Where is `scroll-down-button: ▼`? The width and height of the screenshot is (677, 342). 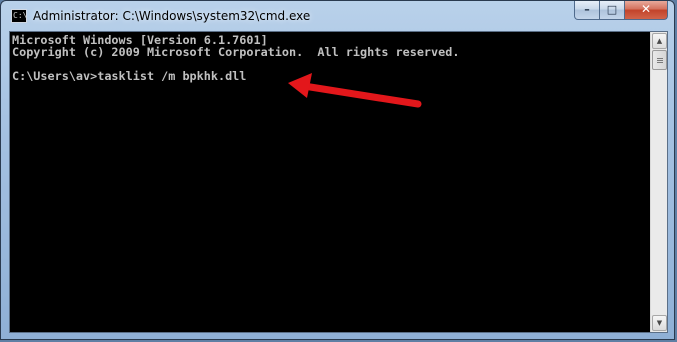 scroll-down-button: ▼ is located at coordinates (659, 323).